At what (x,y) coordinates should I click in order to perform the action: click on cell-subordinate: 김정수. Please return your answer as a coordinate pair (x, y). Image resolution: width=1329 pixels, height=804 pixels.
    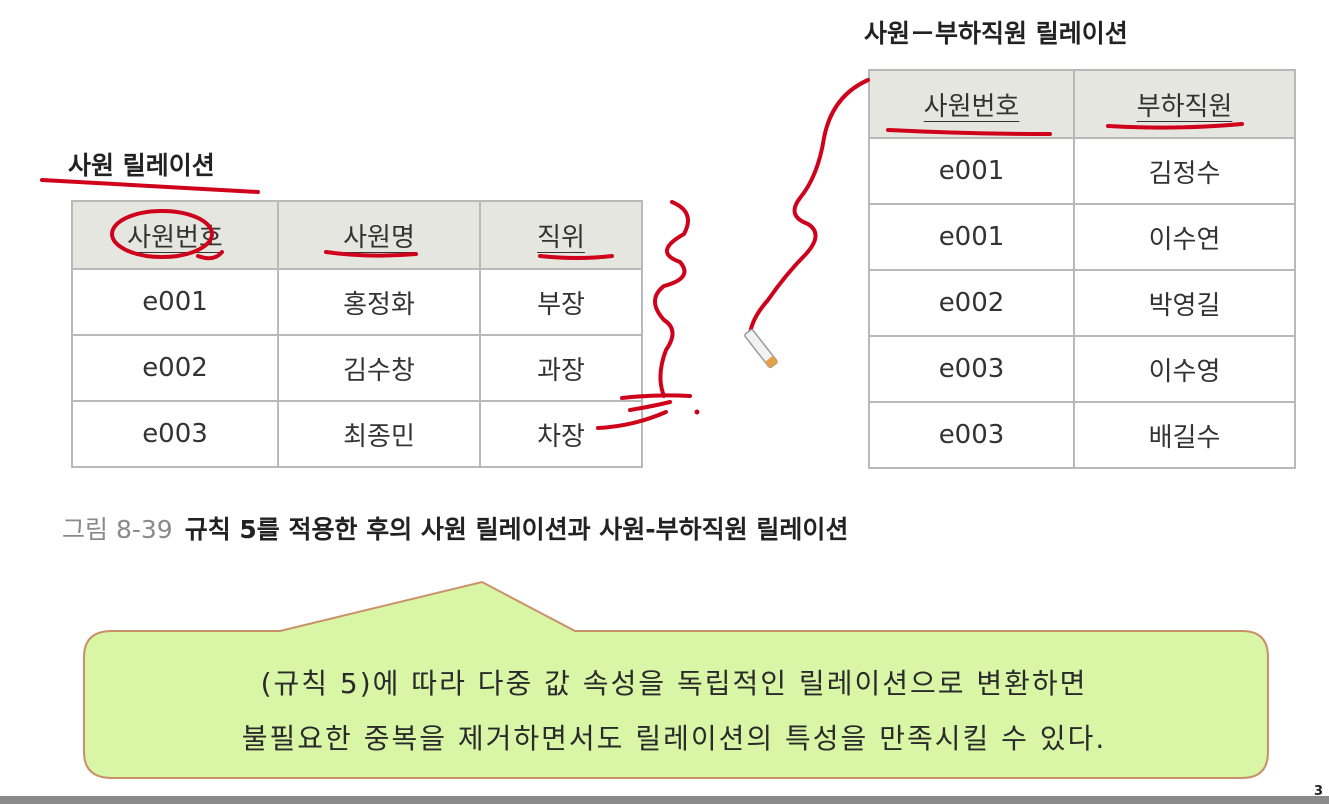
    Looking at the image, I should click on (1184, 171).